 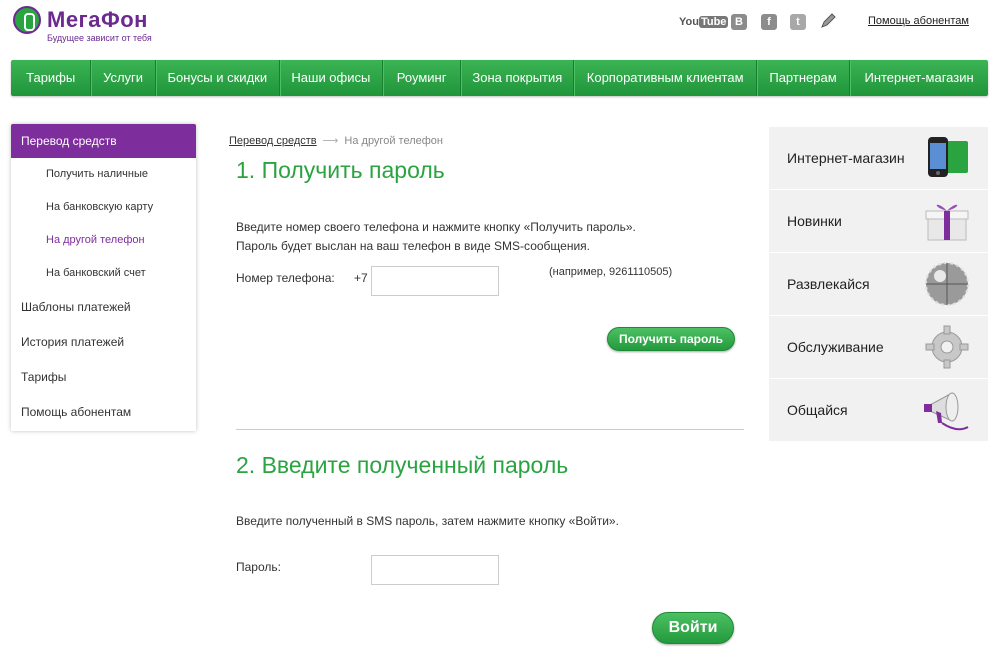 What do you see at coordinates (273, 141) in the screenshot?
I see `breadcrumb-link: Перевод средств` at bounding box center [273, 141].